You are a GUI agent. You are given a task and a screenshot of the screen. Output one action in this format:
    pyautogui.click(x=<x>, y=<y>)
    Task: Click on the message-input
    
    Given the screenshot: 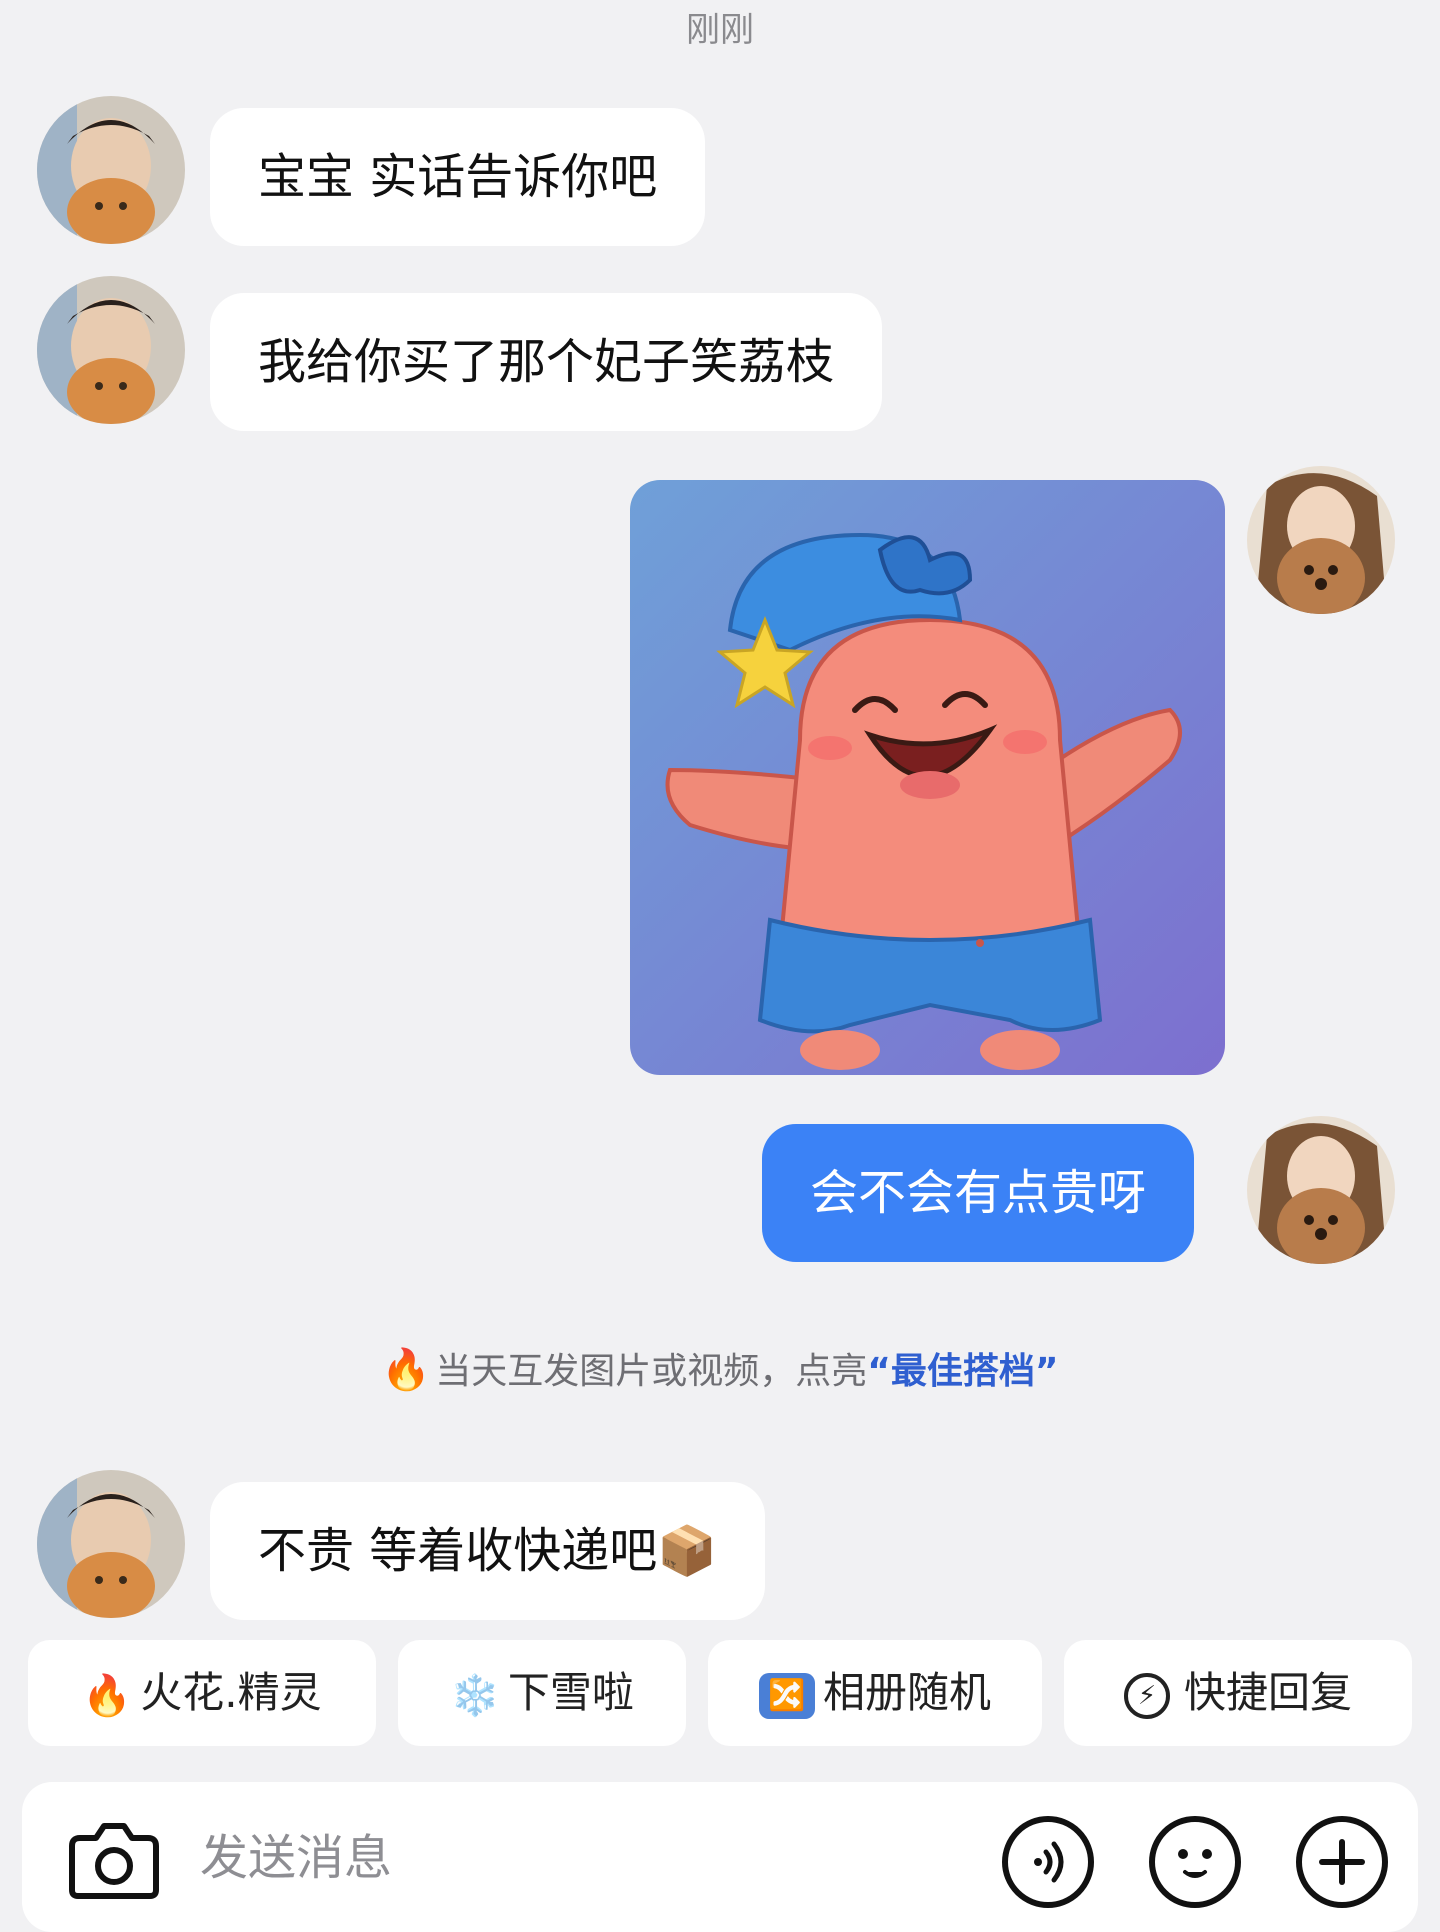 What is the action you would take?
    pyautogui.click(x=580, y=1858)
    